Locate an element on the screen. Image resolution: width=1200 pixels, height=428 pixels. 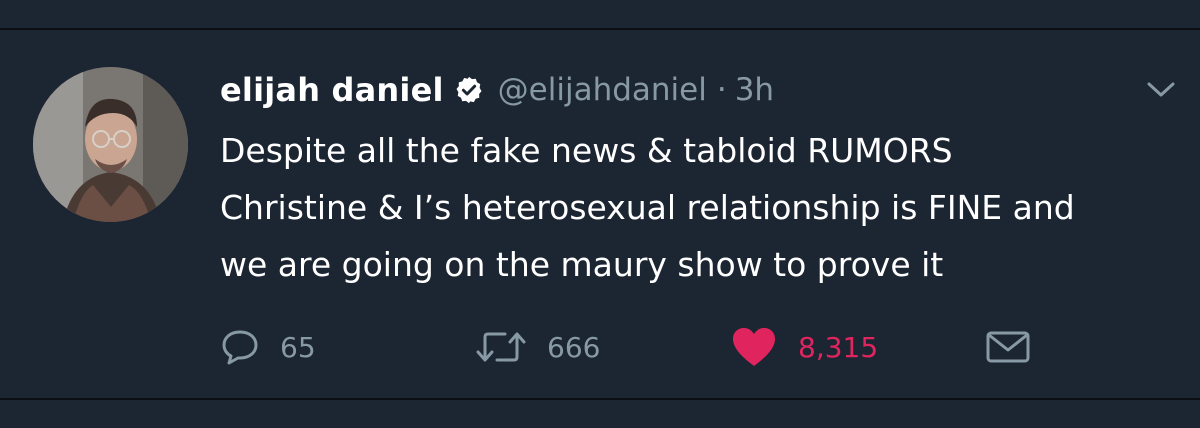
retweet-button: 666 is located at coordinates (537, 347).